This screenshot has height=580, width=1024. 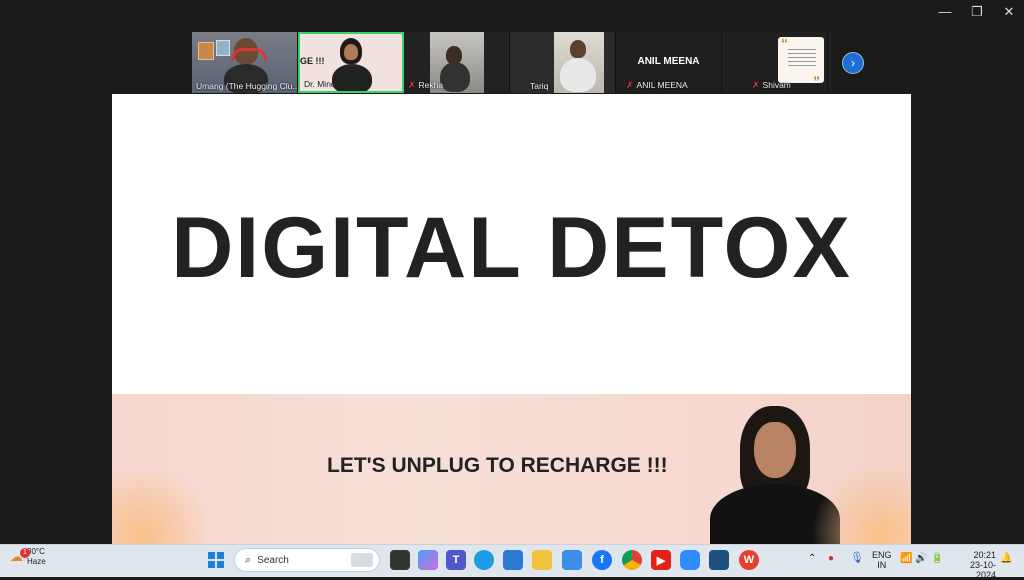 I want to click on store-icon, so click(x=513, y=560).